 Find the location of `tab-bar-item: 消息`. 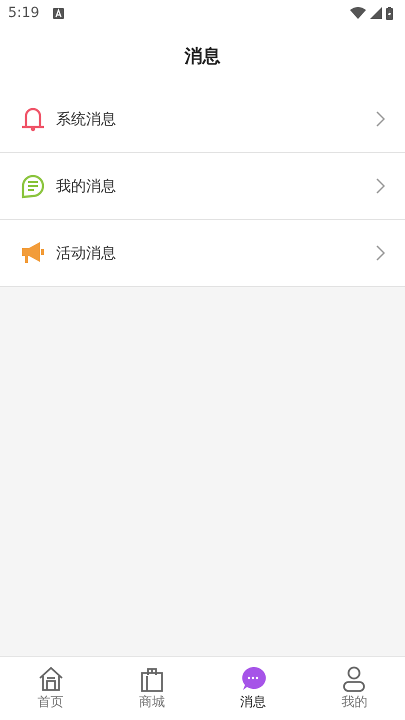

tab-bar-item: 消息 is located at coordinates (253, 688).